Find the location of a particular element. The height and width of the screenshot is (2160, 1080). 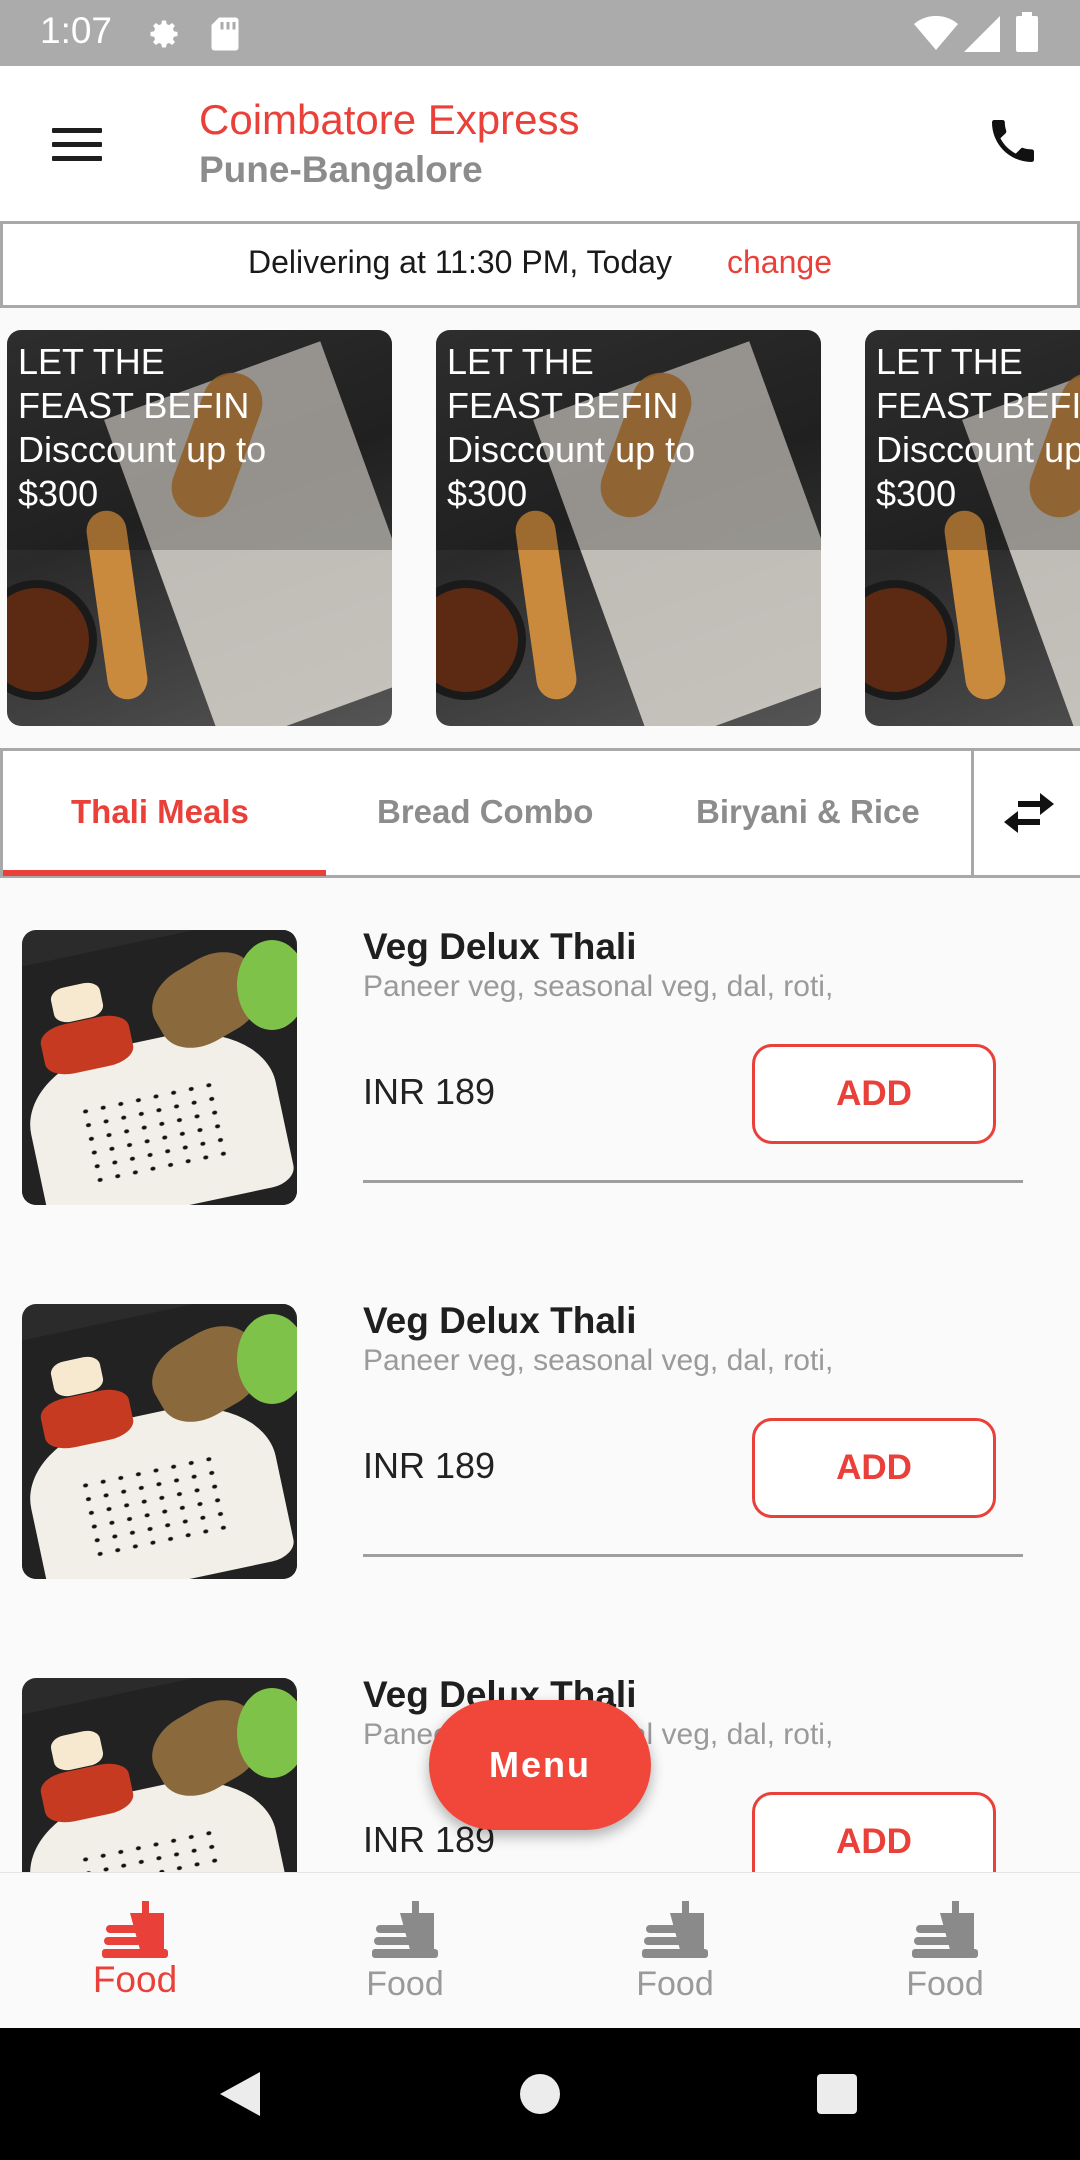

app-subtitle: Pune-Bangalore is located at coordinates (341, 169).